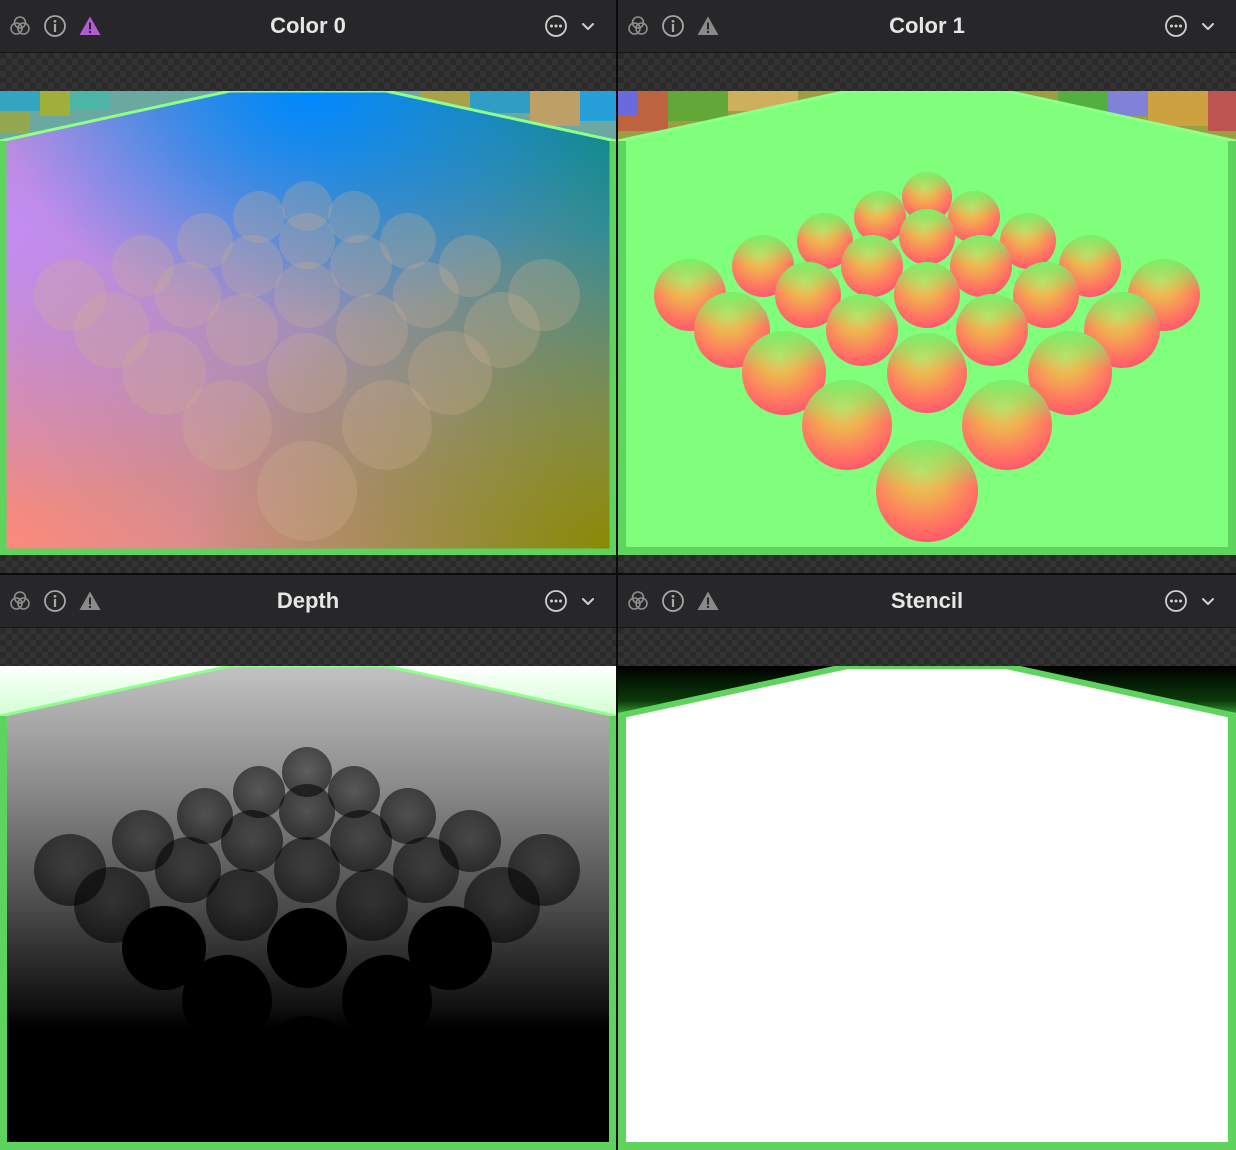 This screenshot has height=1150, width=1236. I want to click on panel-titlebar: Color 0, so click(308, 26).